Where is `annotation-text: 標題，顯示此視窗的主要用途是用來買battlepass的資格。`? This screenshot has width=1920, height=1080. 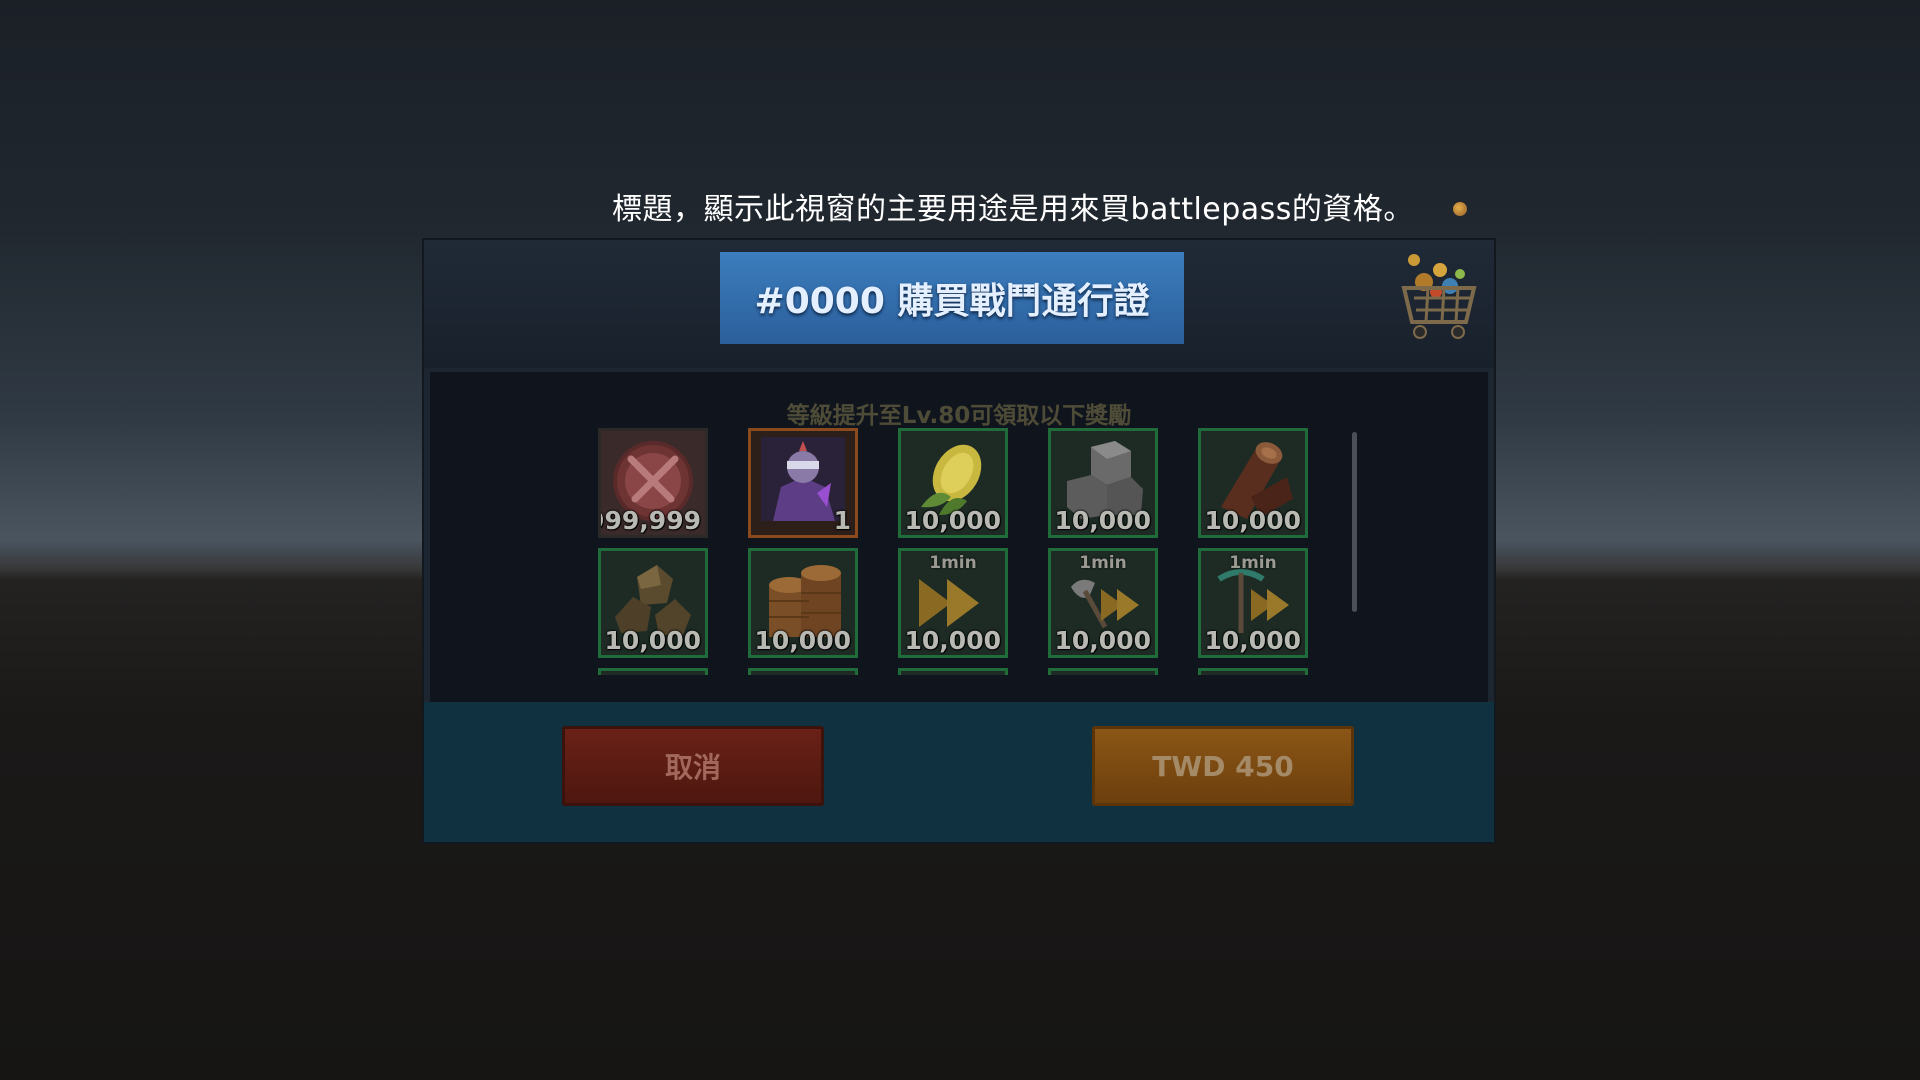 annotation-text: 標題，顯示此視窗的主要用途是用來買battlepass的資格。 is located at coordinates (1013, 209).